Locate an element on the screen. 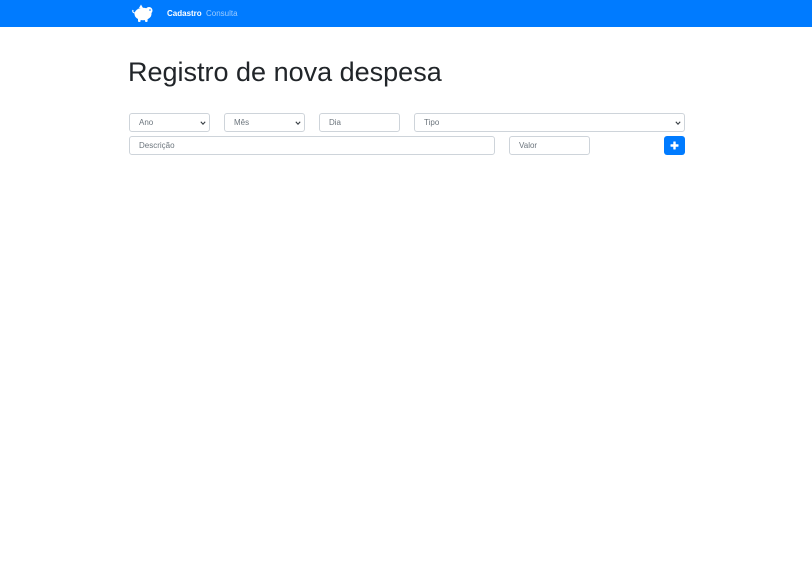 This screenshot has width=812, height=585. mes-select: Mês is located at coordinates (264, 122).